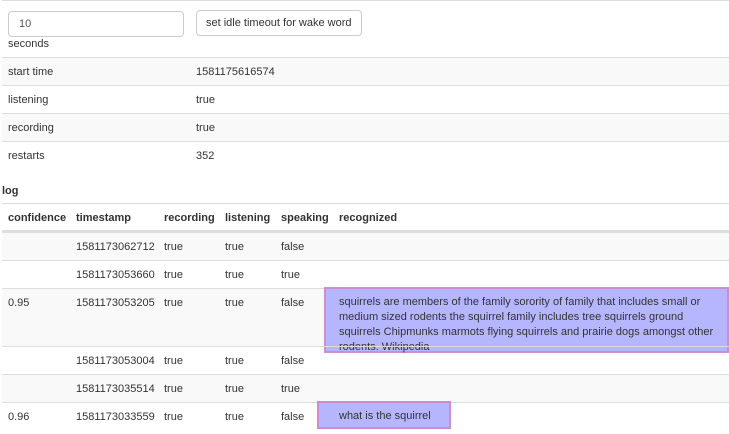 The height and width of the screenshot is (434, 729). What do you see at coordinates (385, 416) in the screenshot?
I see `log-recognized: what is the squirrel` at bounding box center [385, 416].